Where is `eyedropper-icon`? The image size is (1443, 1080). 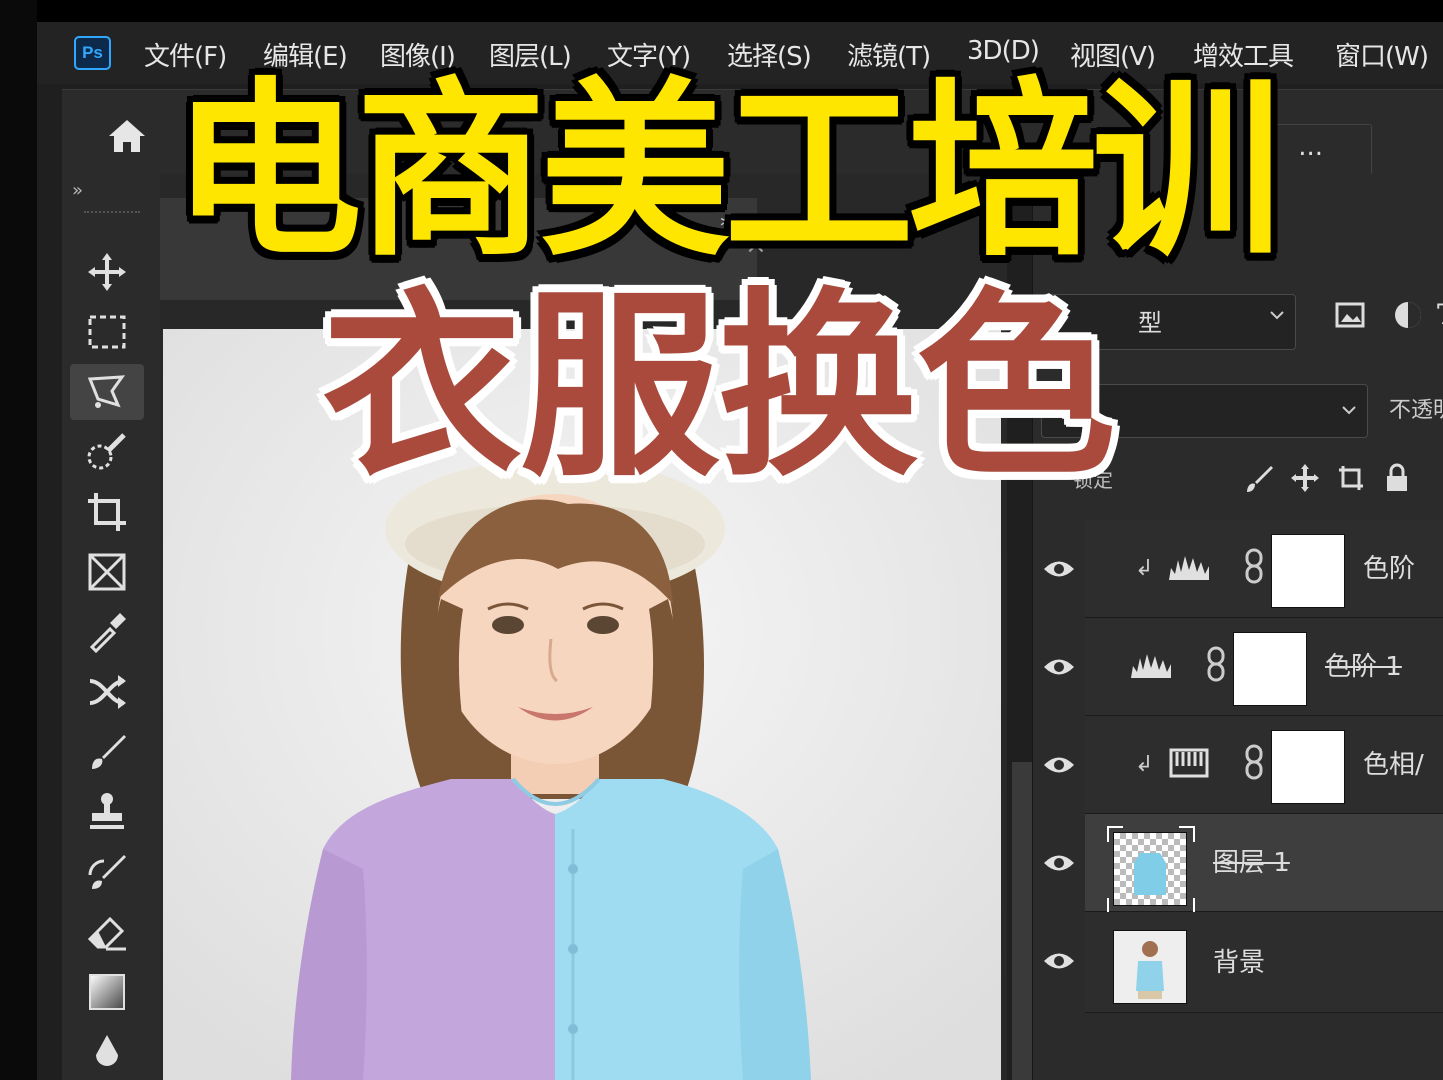 eyedropper-icon is located at coordinates (107, 633).